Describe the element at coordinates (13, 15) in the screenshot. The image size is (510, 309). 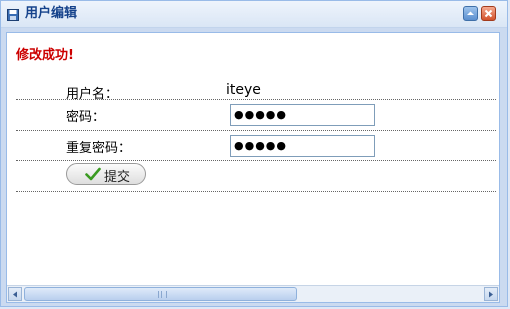
I see `save-icon` at that location.